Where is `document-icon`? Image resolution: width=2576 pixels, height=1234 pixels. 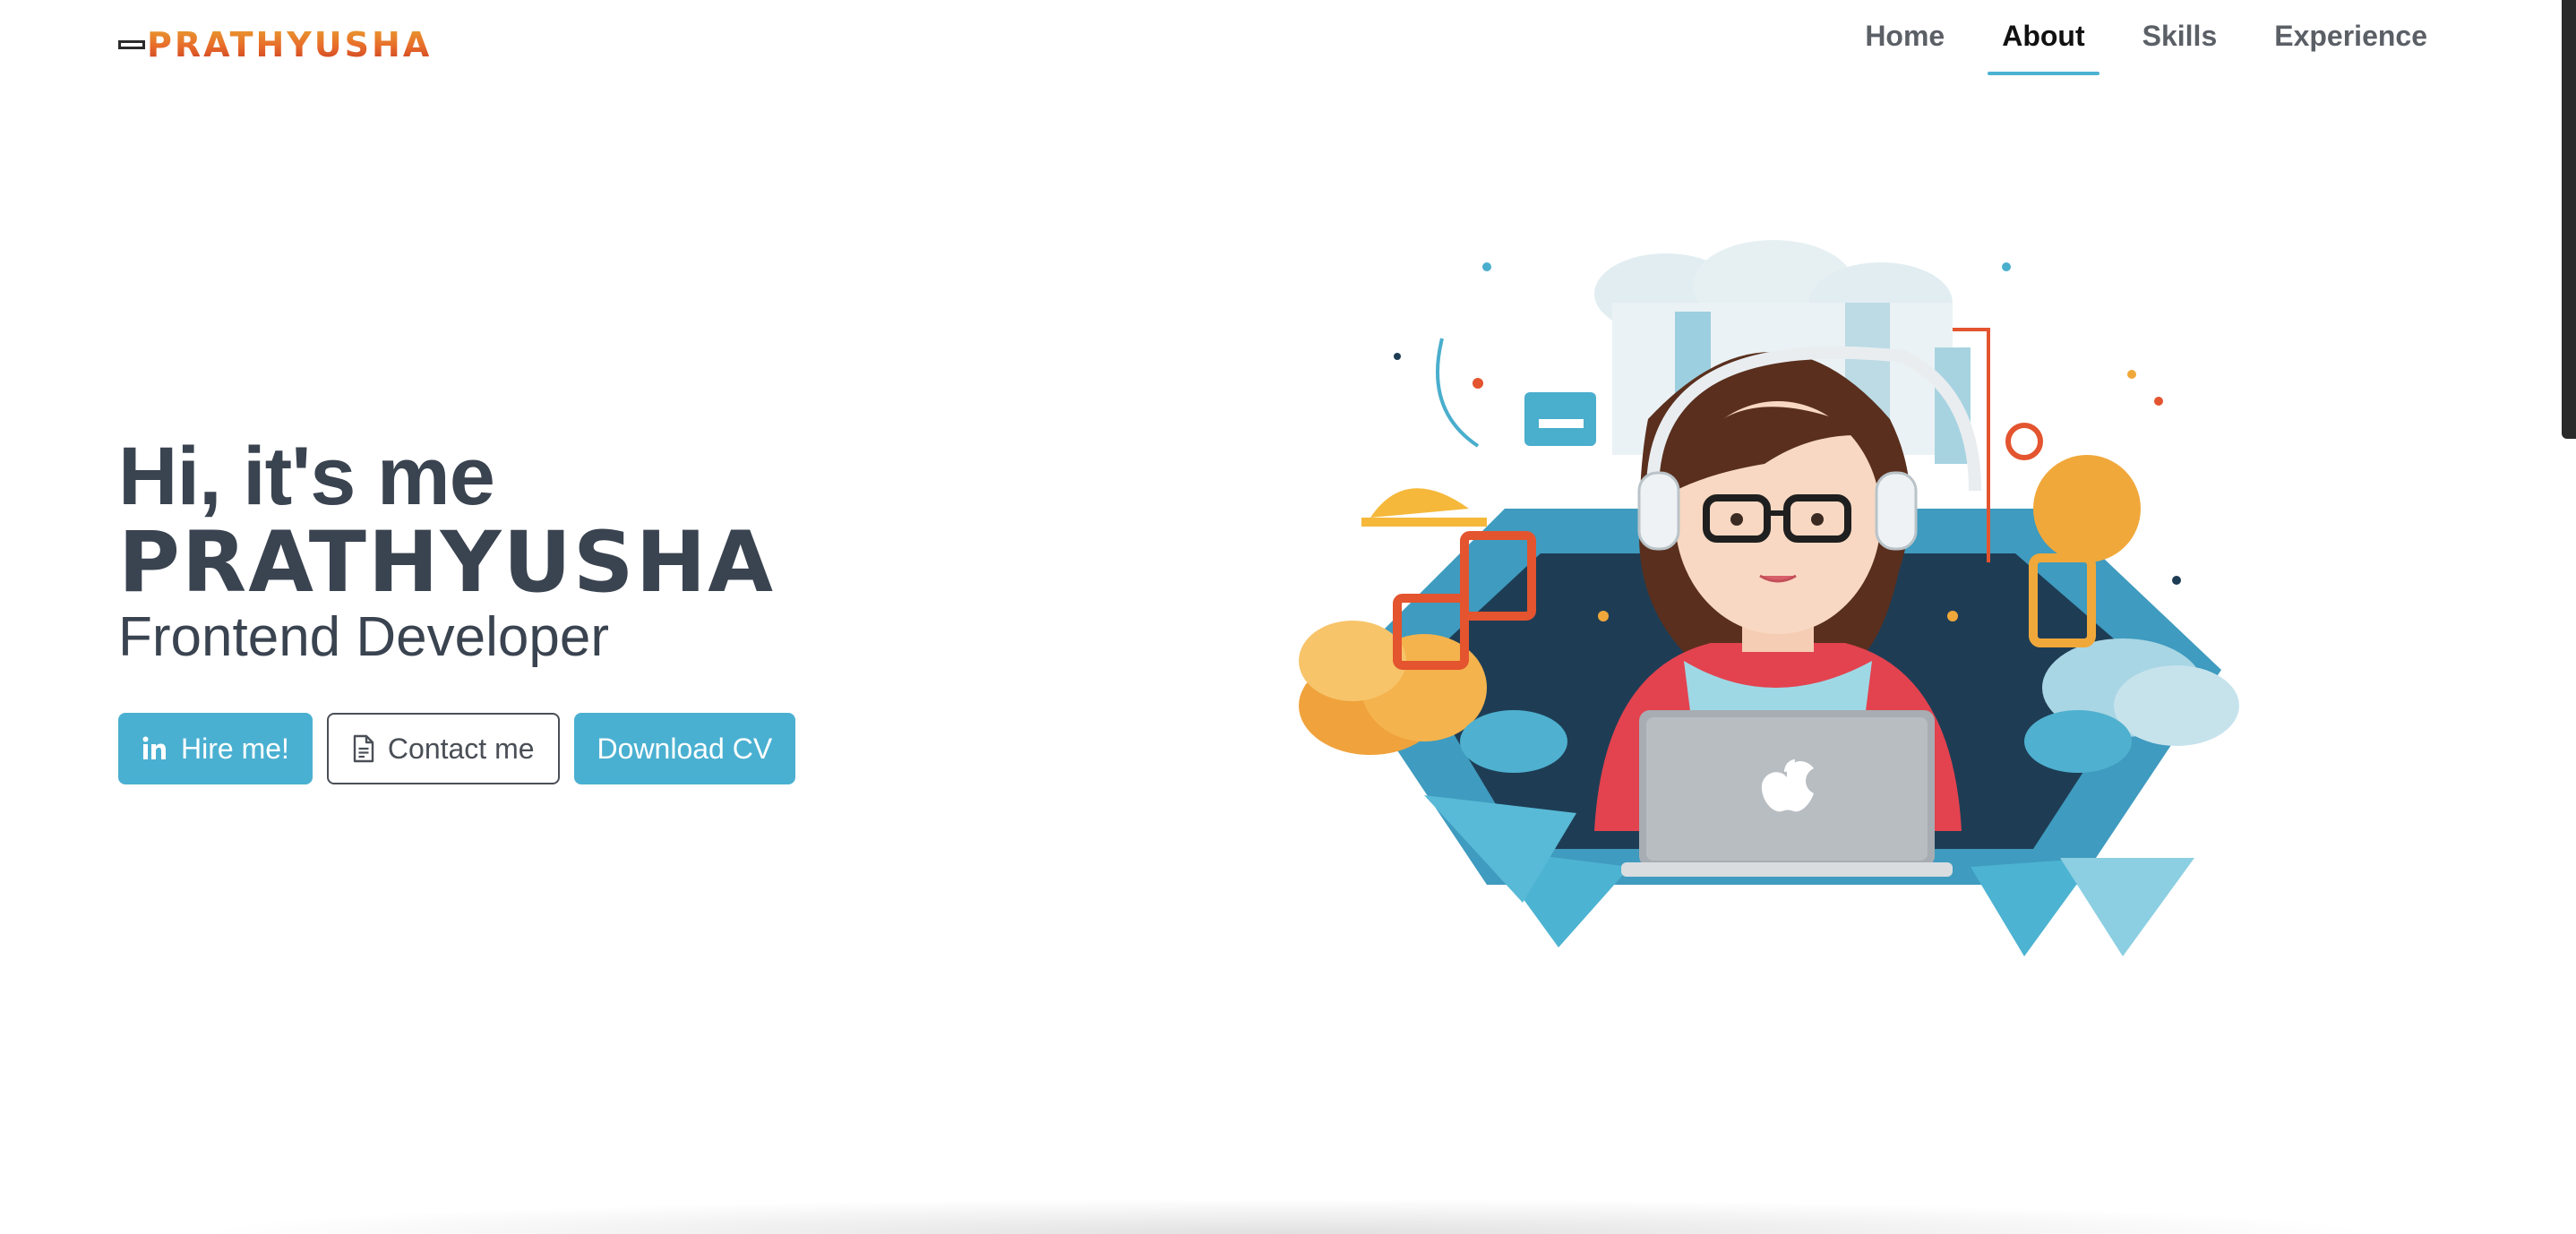
document-icon is located at coordinates (363, 748).